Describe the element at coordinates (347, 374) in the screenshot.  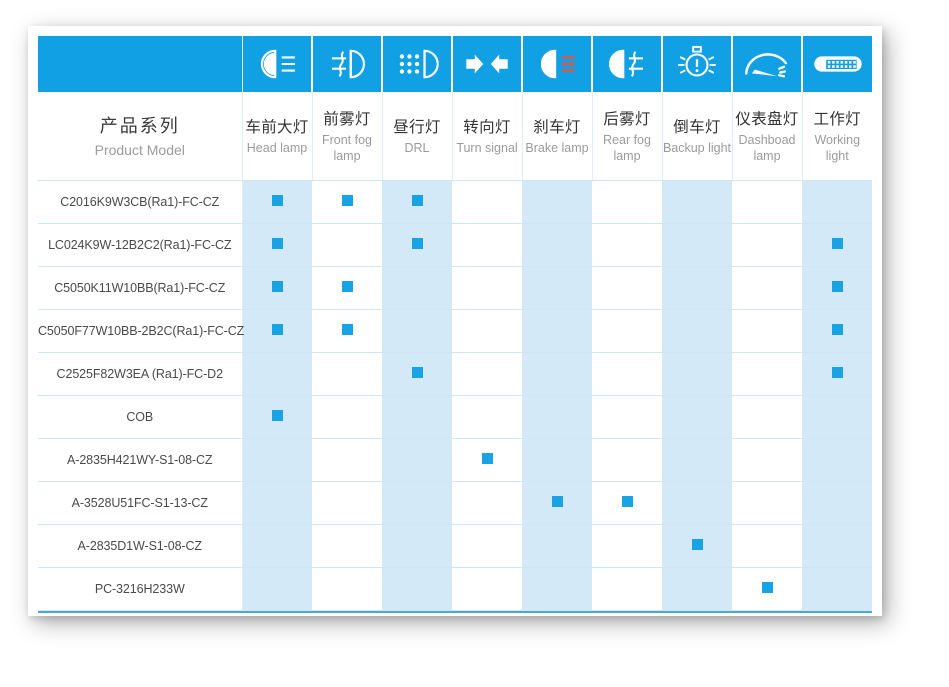
I see `matrix-cell-r4-c1` at that location.